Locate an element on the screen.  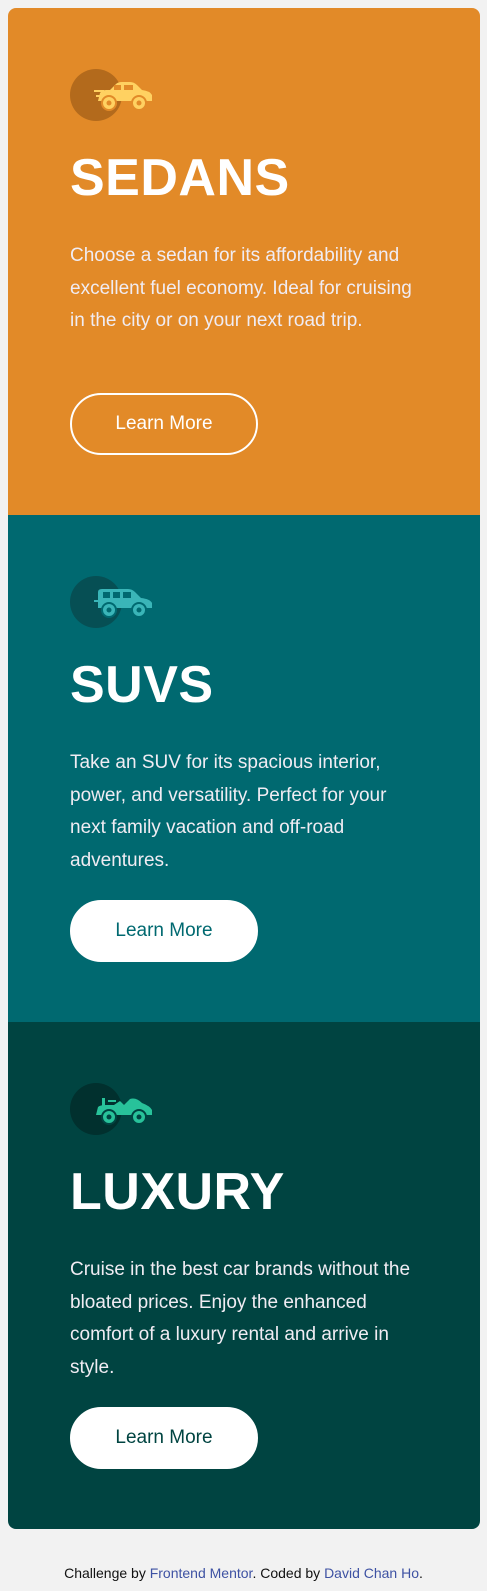
sedan-car-icon is located at coordinates (112, 95).